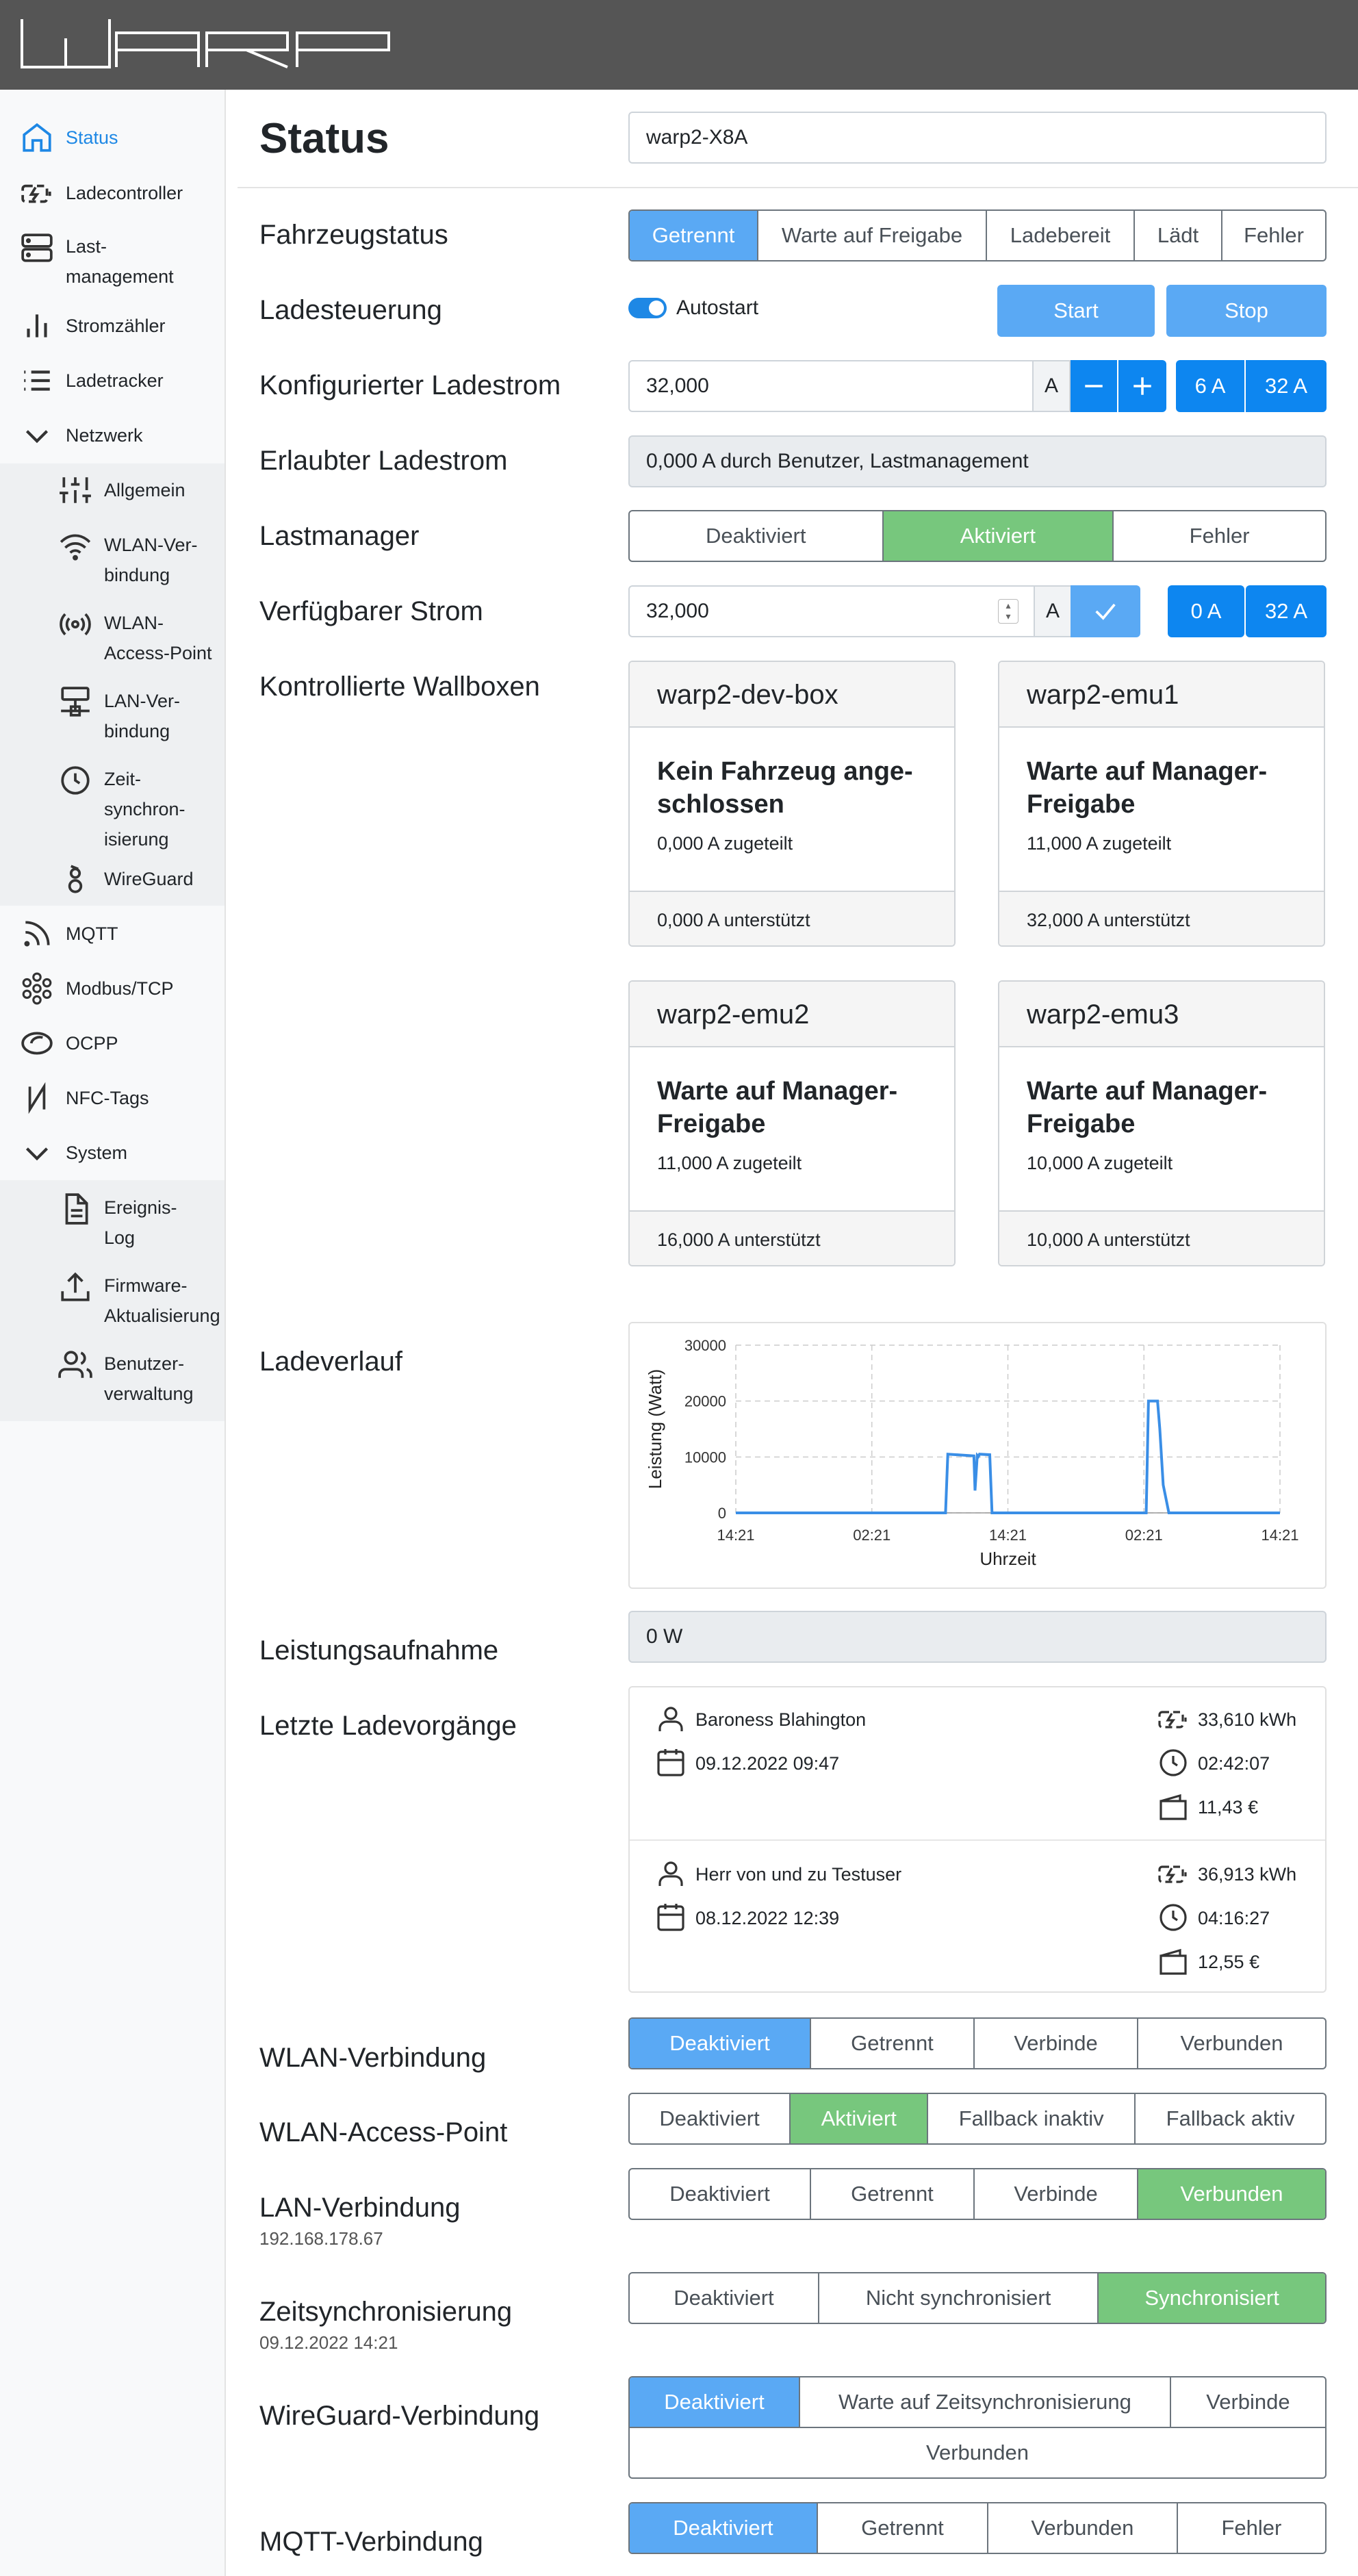  What do you see at coordinates (977, 2194) in the screenshot?
I see `lan-verbindung-group: Deaktiviert Getrennt Verbinde Verbunden` at bounding box center [977, 2194].